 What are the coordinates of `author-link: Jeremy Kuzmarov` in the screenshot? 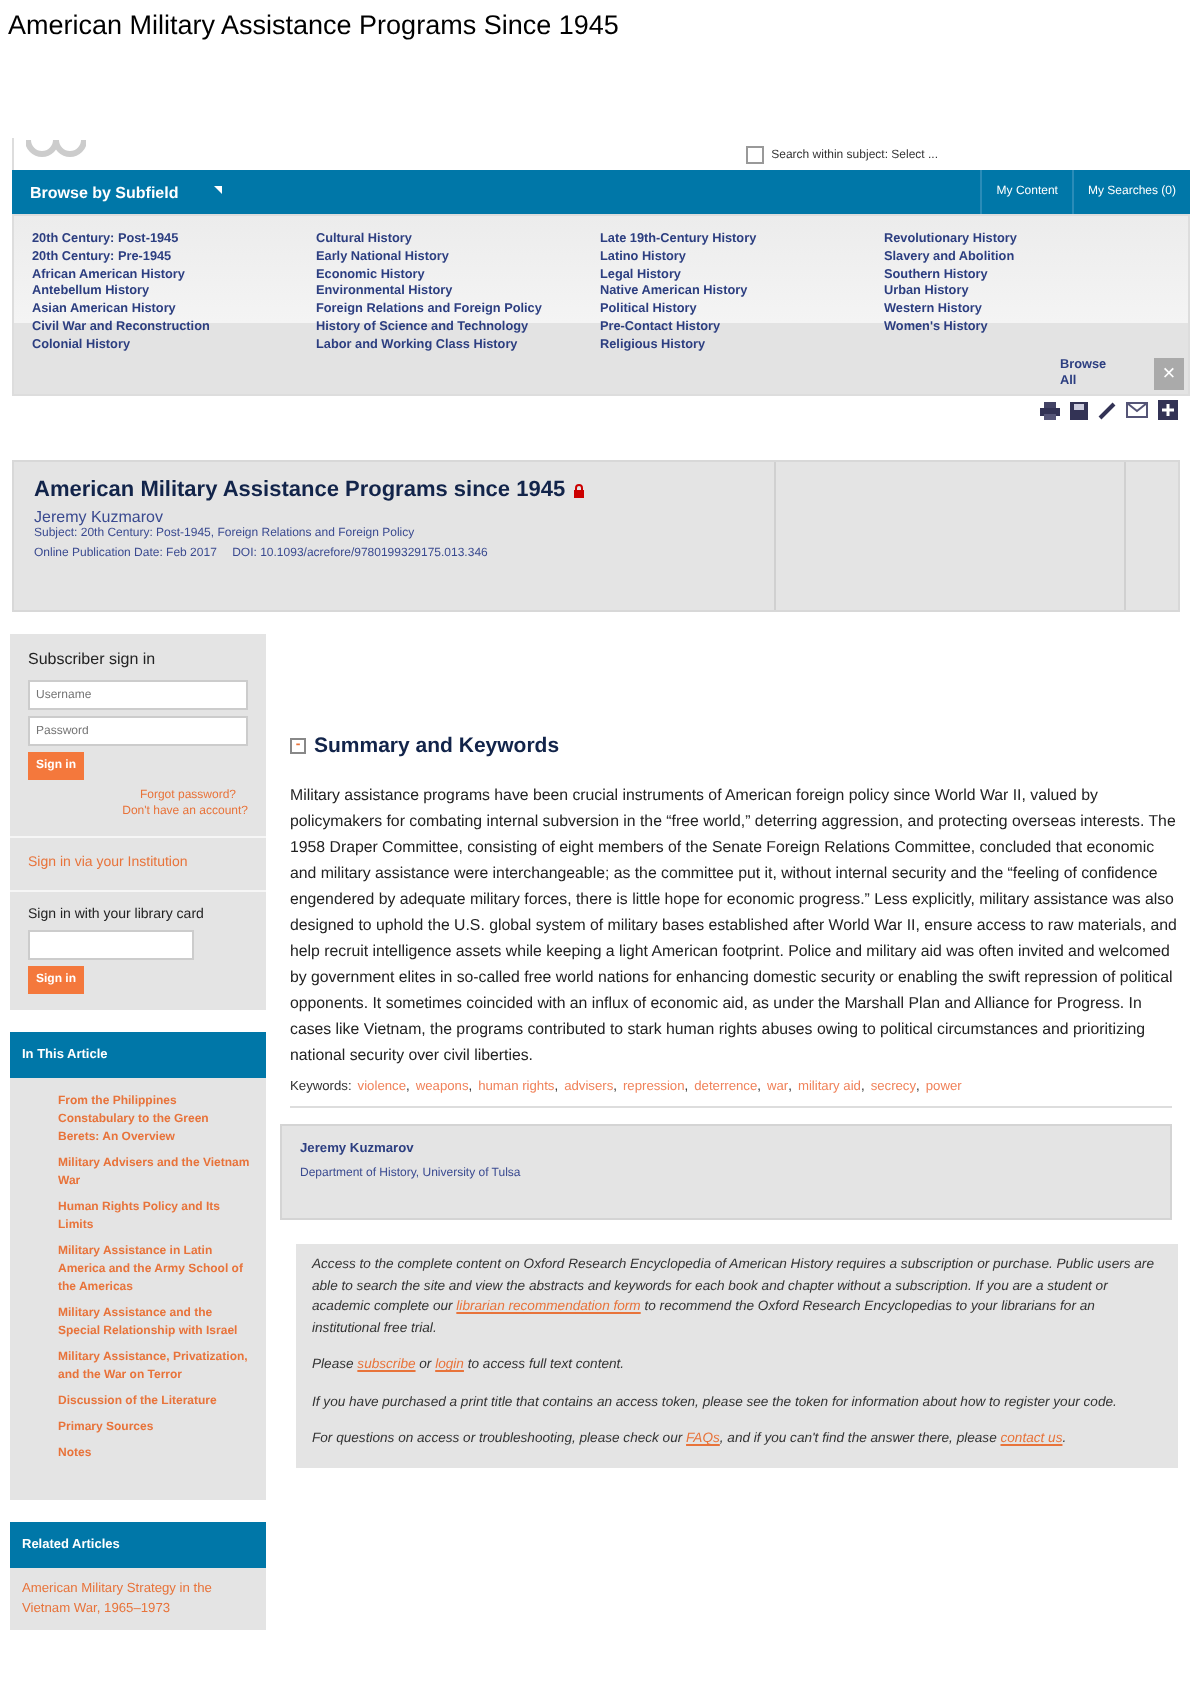 It's located at (98, 517).